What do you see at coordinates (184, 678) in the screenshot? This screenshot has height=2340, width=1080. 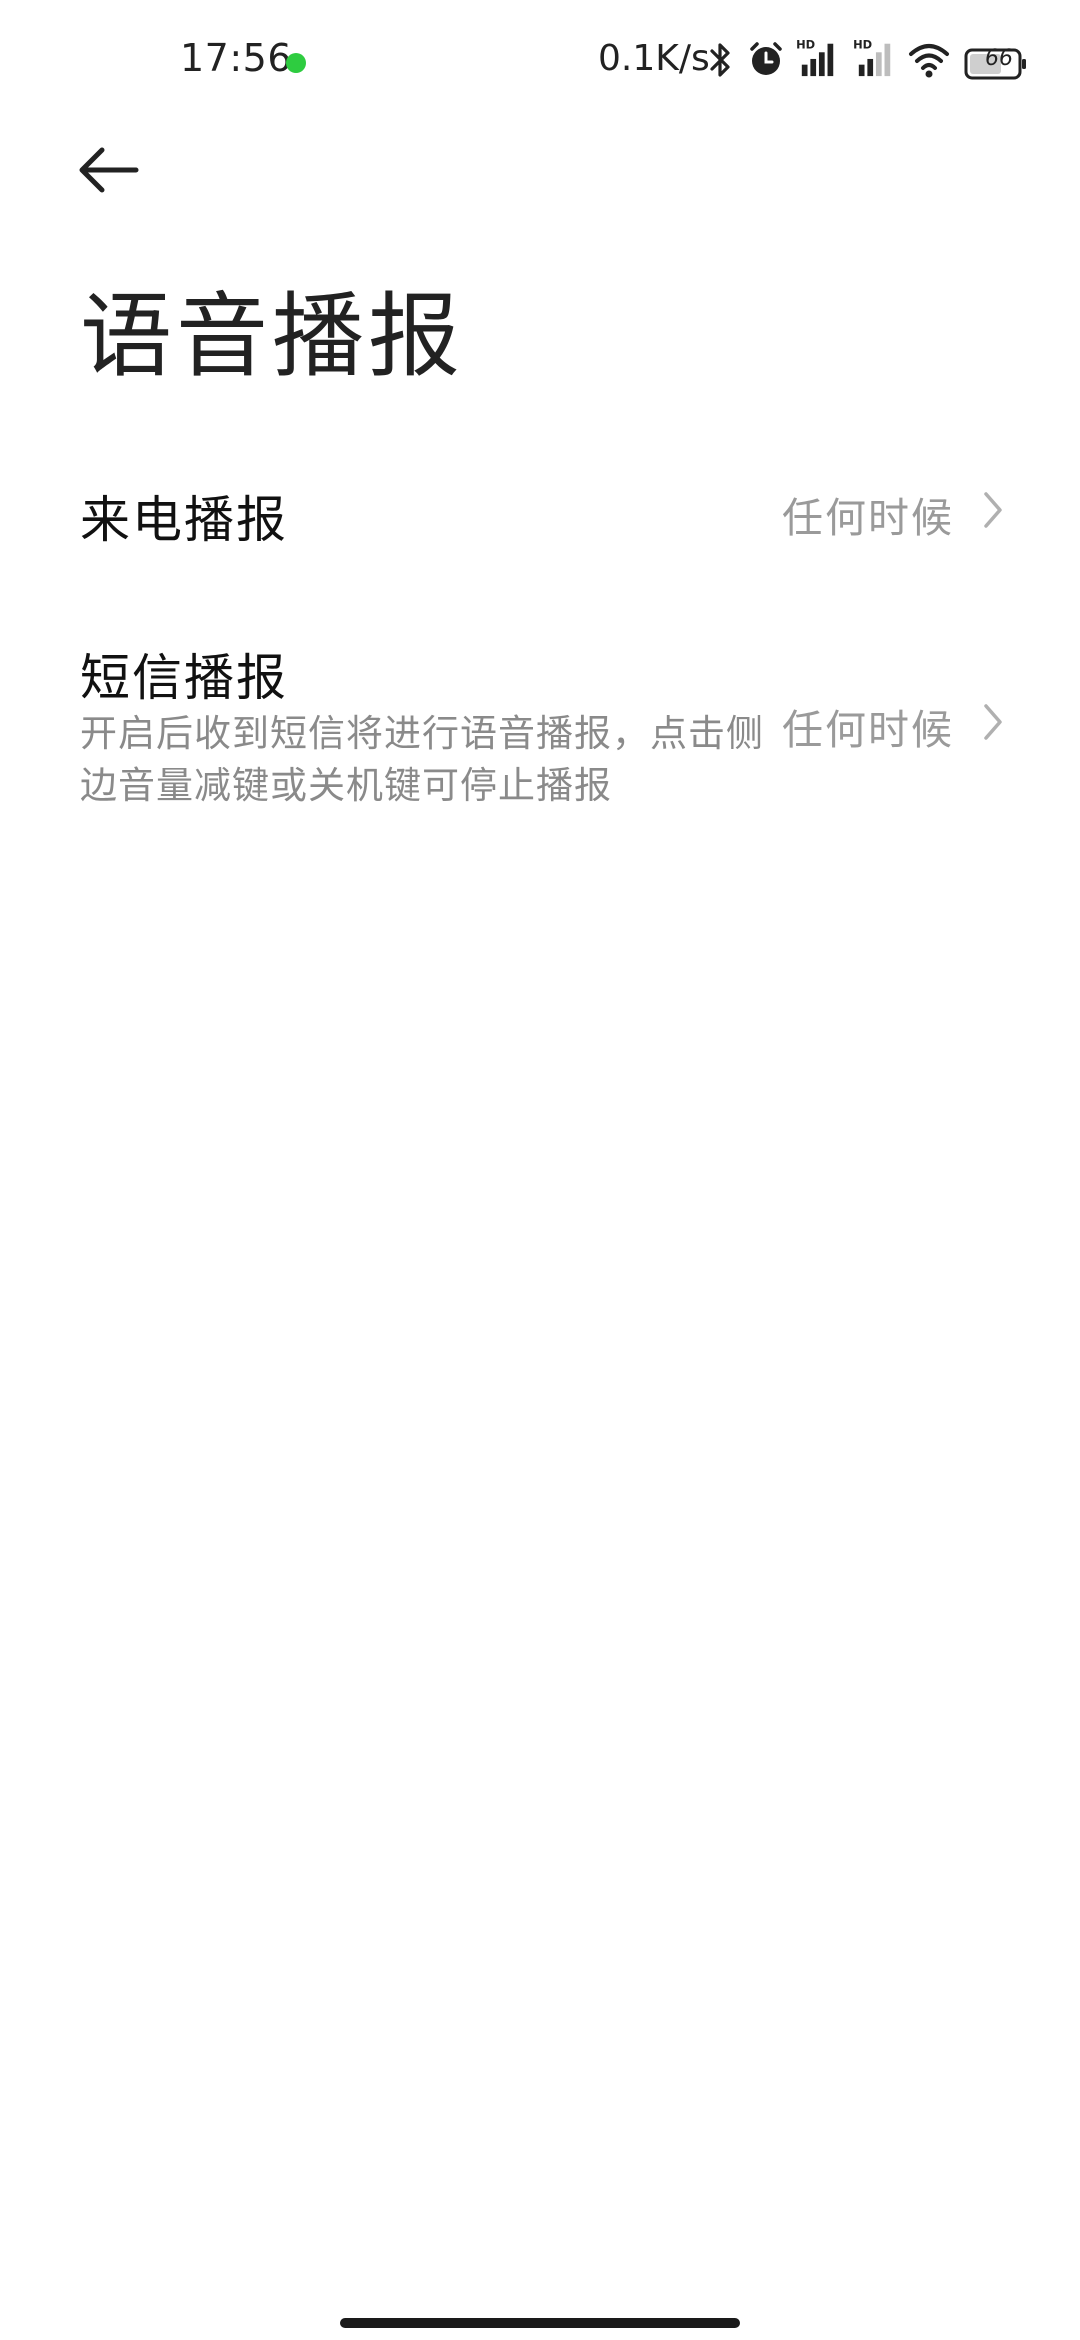 I see `sms-announcement-title: 短信播报` at bounding box center [184, 678].